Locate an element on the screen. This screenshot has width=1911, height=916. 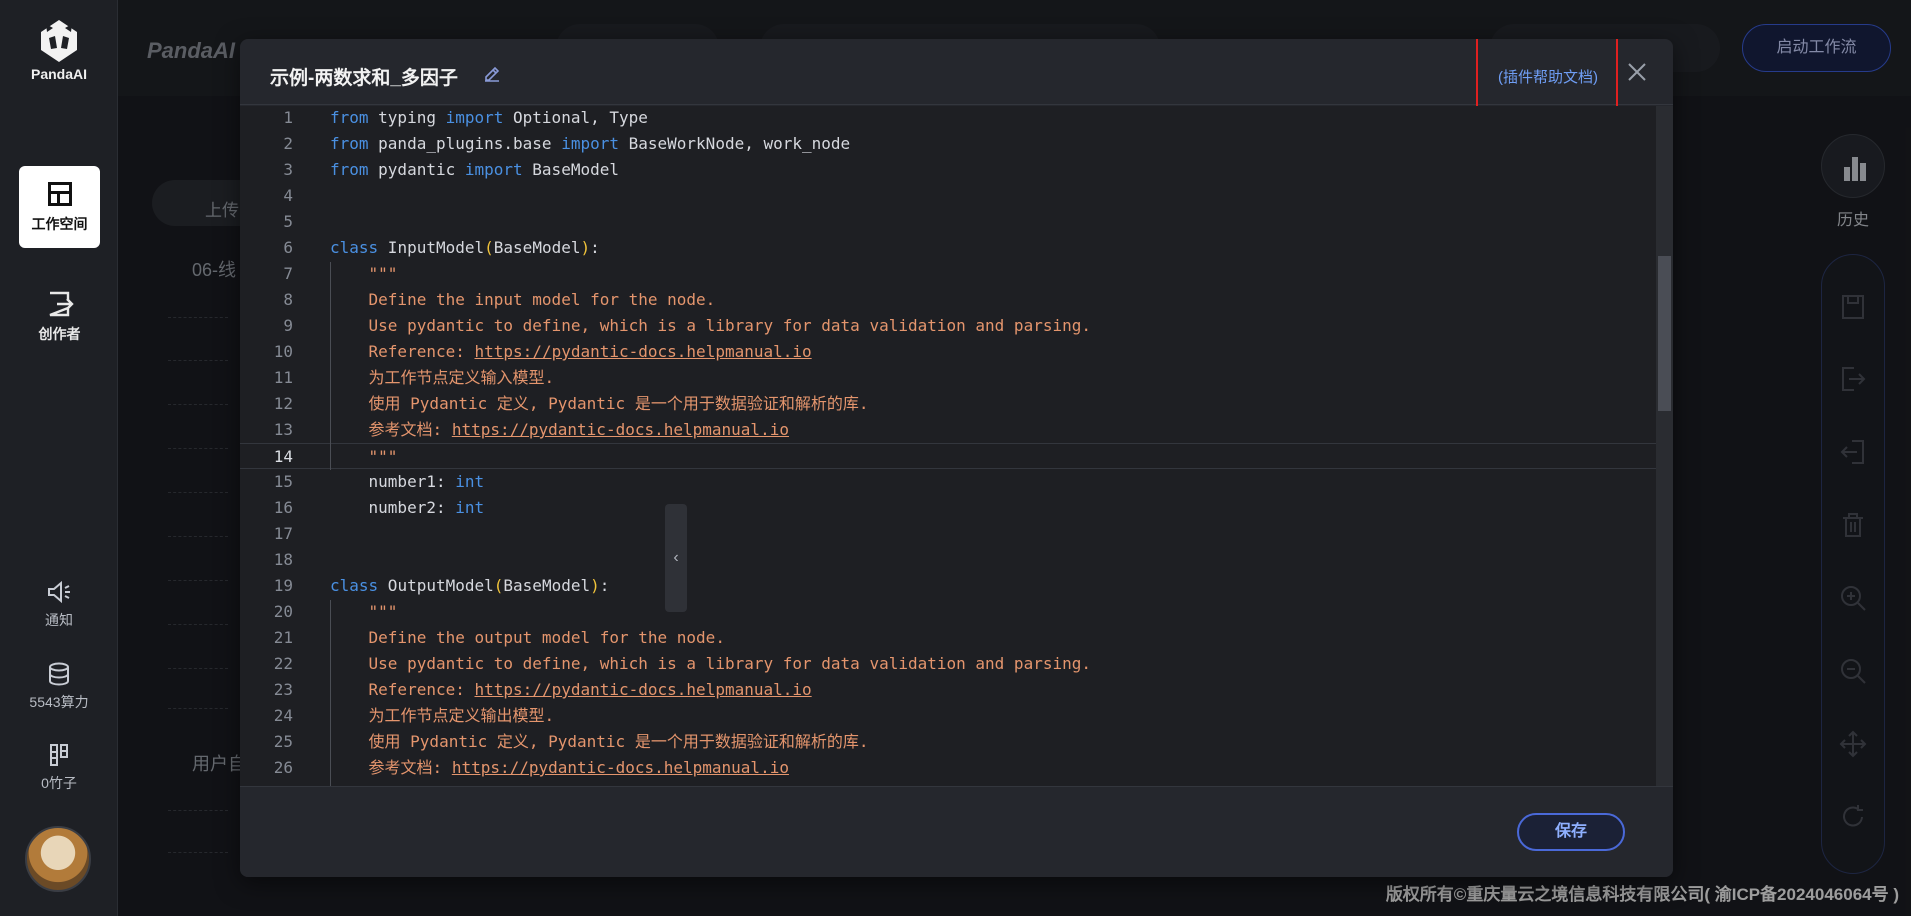
sidebar-item-compute: 5543算力 is located at coordinates (59, 687).